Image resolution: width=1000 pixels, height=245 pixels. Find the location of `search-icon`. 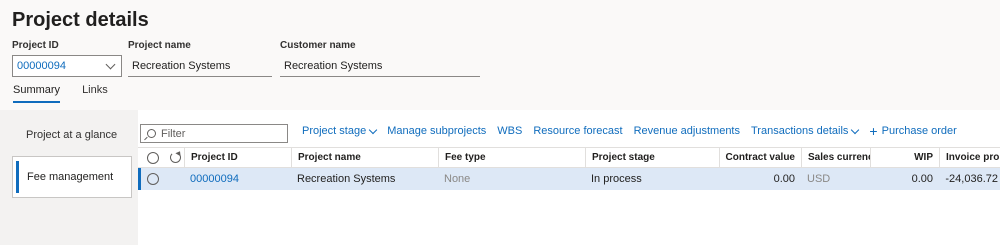

search-icon is located at coordinates (151, 133).